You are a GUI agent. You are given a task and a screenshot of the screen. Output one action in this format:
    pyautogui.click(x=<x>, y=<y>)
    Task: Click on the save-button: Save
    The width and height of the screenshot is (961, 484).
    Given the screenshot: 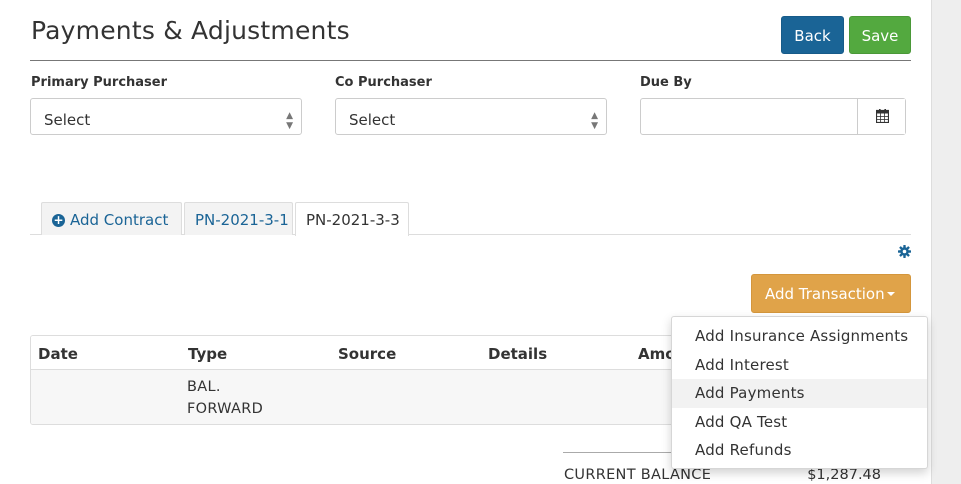 What is the action you would take?
    pyautogui.click(x=880, y=35)
    